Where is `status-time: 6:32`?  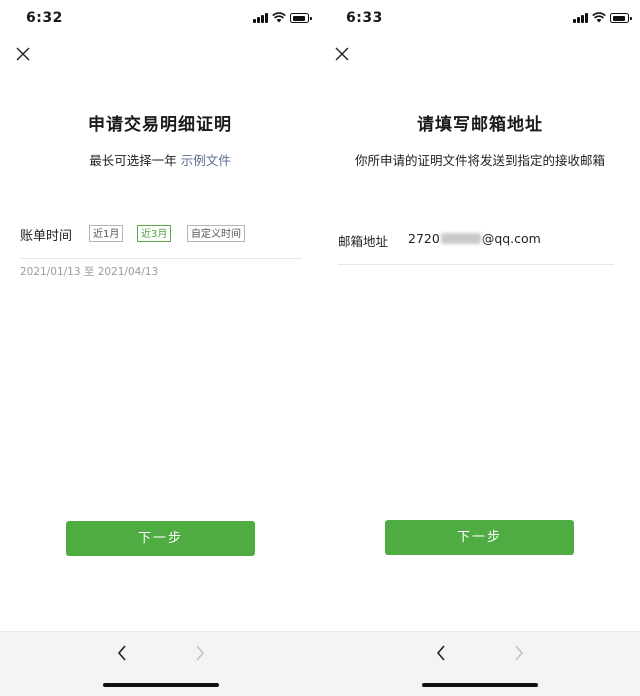 status-time: 6:32 is located at coordinates (44, 18).